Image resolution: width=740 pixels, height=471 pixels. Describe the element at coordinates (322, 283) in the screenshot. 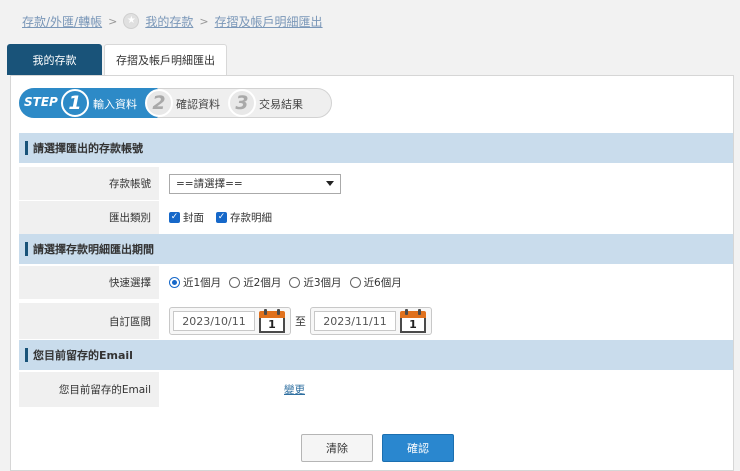

I see `radio-3-month-label: 近3個月` at that location.